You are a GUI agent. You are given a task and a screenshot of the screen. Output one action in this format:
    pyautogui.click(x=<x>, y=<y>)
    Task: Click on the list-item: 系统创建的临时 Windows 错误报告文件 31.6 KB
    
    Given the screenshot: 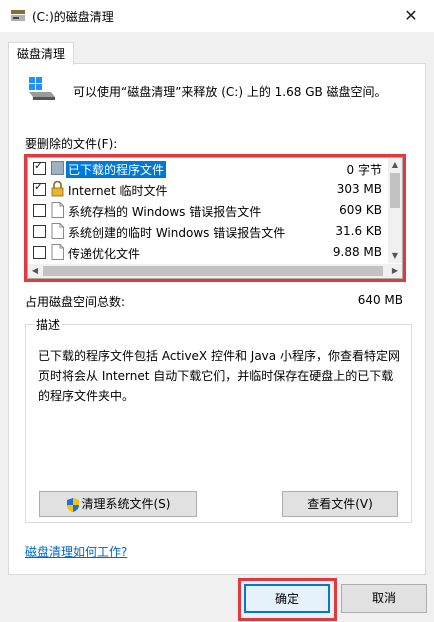 What is the action you would take?
    pyautogui.click(x=209, y=231)
    